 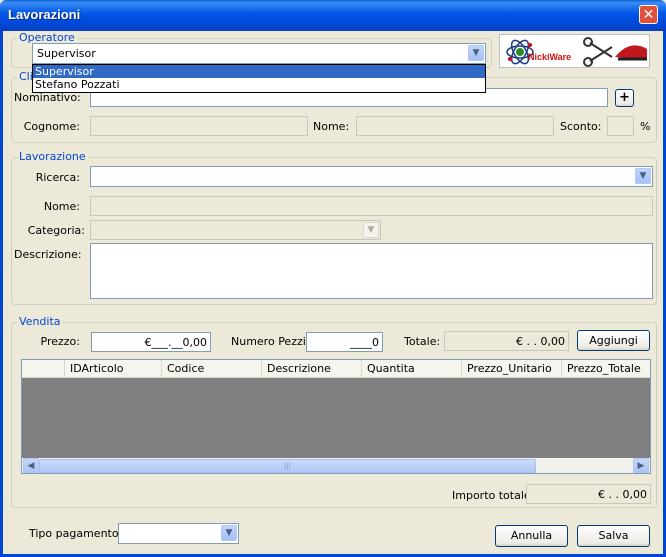 I want to click on scroll-left-icon: ◀, so click(x=31, y=465).